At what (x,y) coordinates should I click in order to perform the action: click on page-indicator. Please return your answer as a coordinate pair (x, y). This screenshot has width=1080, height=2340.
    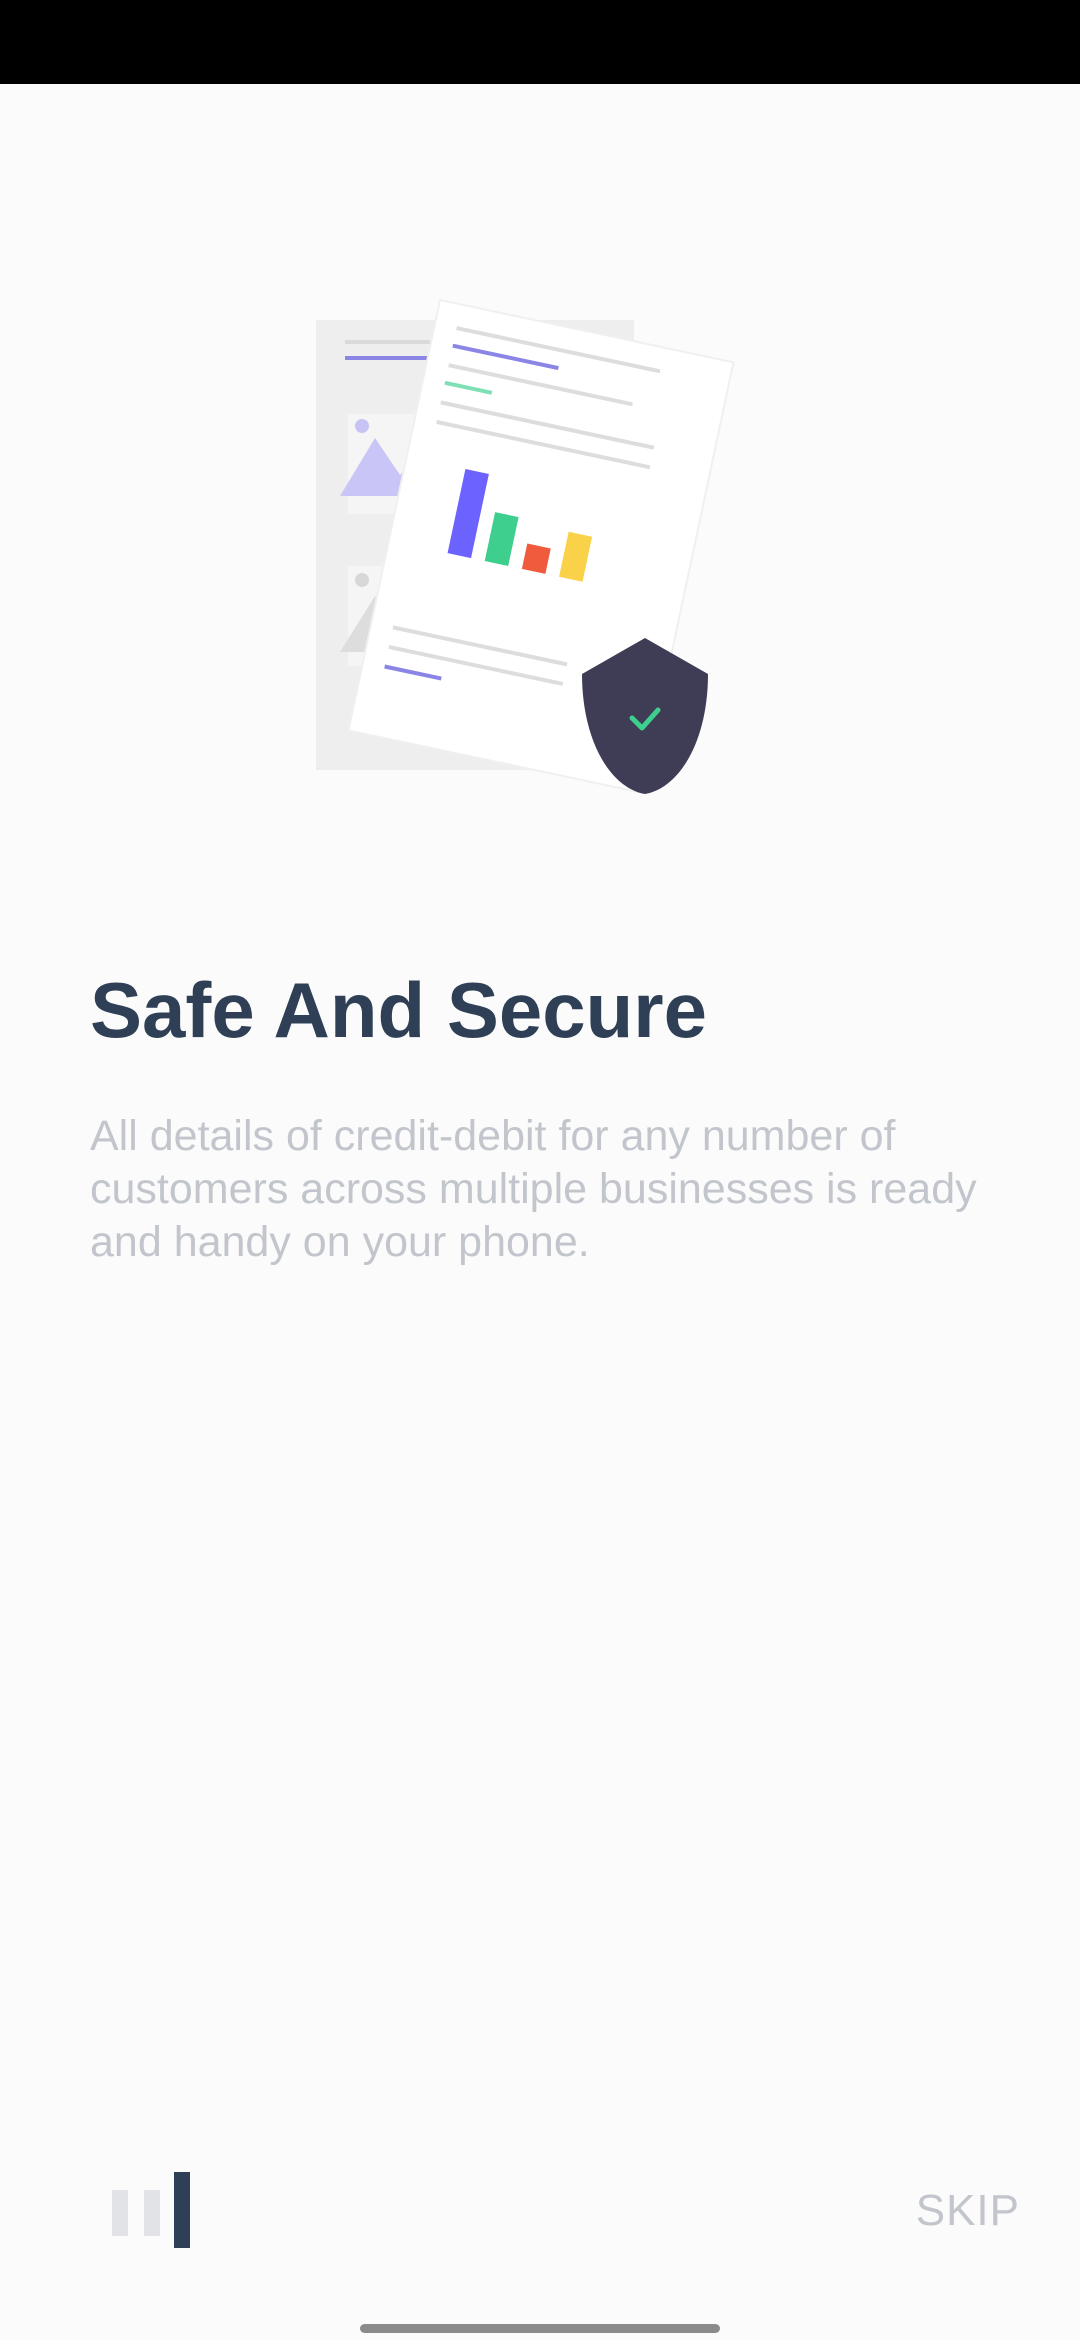
    Looking at the image, I should click on (152, 2210).